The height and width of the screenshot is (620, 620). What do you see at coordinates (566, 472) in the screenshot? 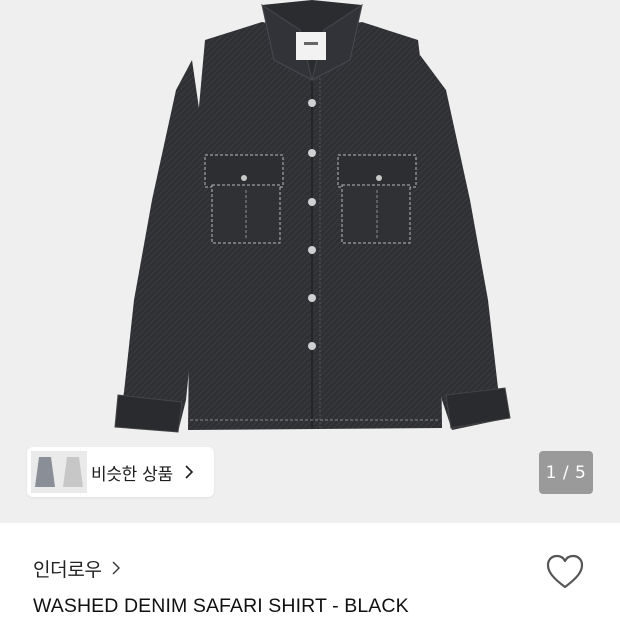
I see `image-page-counter: 1 / 5` at bounding box center [566, 472].